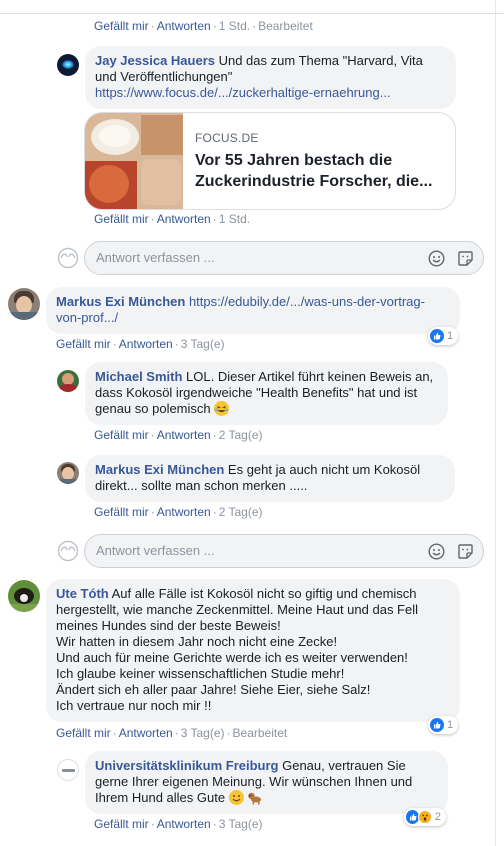 This screenshot has height=846, width=504. Describe the element at coordinates (222, 408) in the screenshot. I see `laughing-emoji-icon` at that location.